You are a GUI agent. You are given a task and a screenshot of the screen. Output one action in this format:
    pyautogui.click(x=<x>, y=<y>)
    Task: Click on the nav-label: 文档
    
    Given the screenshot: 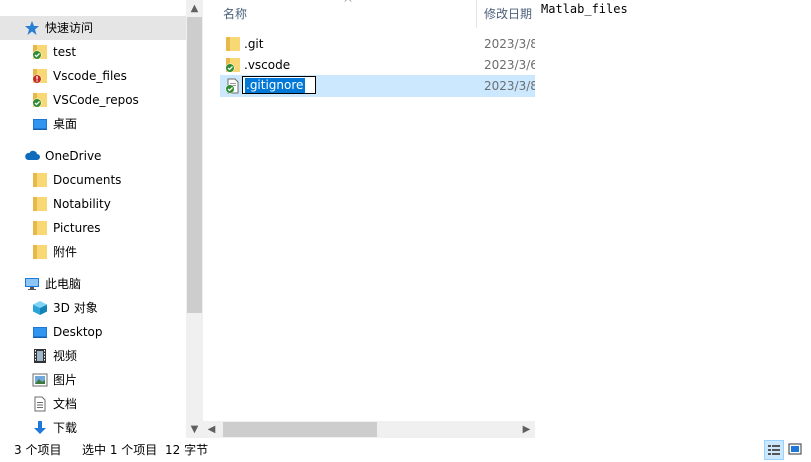 What is the action you would take?
    pyautogui.click(x=65, y=404)
    